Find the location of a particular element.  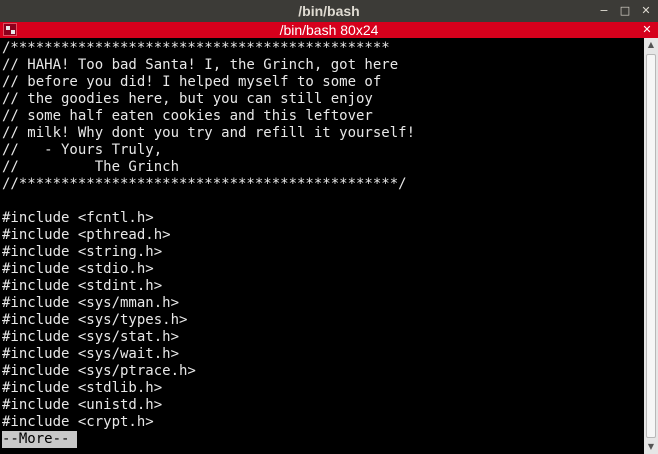

tab-close-icon: ✕ is located at coordinates (647, 30).